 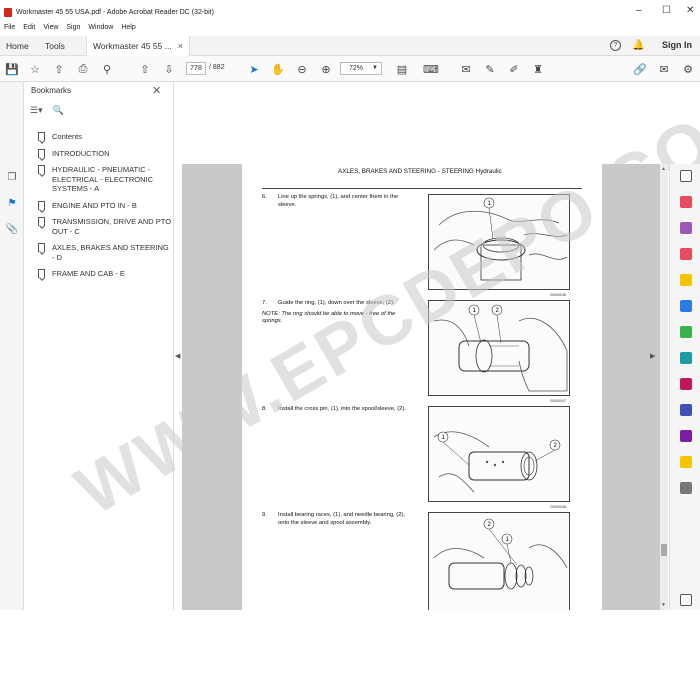 What do you see at coordinates (514, 69) in the screenshot?
I see `draw-icon: ✐` at bounding box center [514, 69].